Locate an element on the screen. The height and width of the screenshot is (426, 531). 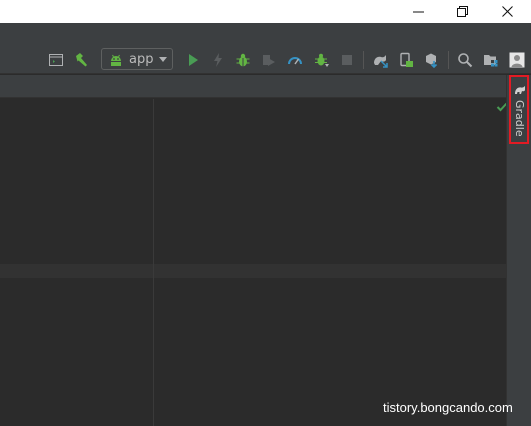
window-title-bar is located at coordinates (265, 11).